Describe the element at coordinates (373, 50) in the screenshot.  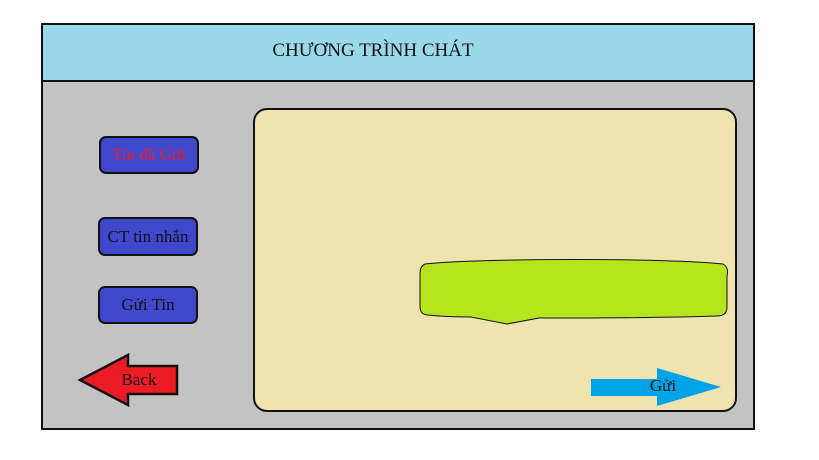
I see `page-title: CHƯƠNG TRÌNH CHÁT` at that location.